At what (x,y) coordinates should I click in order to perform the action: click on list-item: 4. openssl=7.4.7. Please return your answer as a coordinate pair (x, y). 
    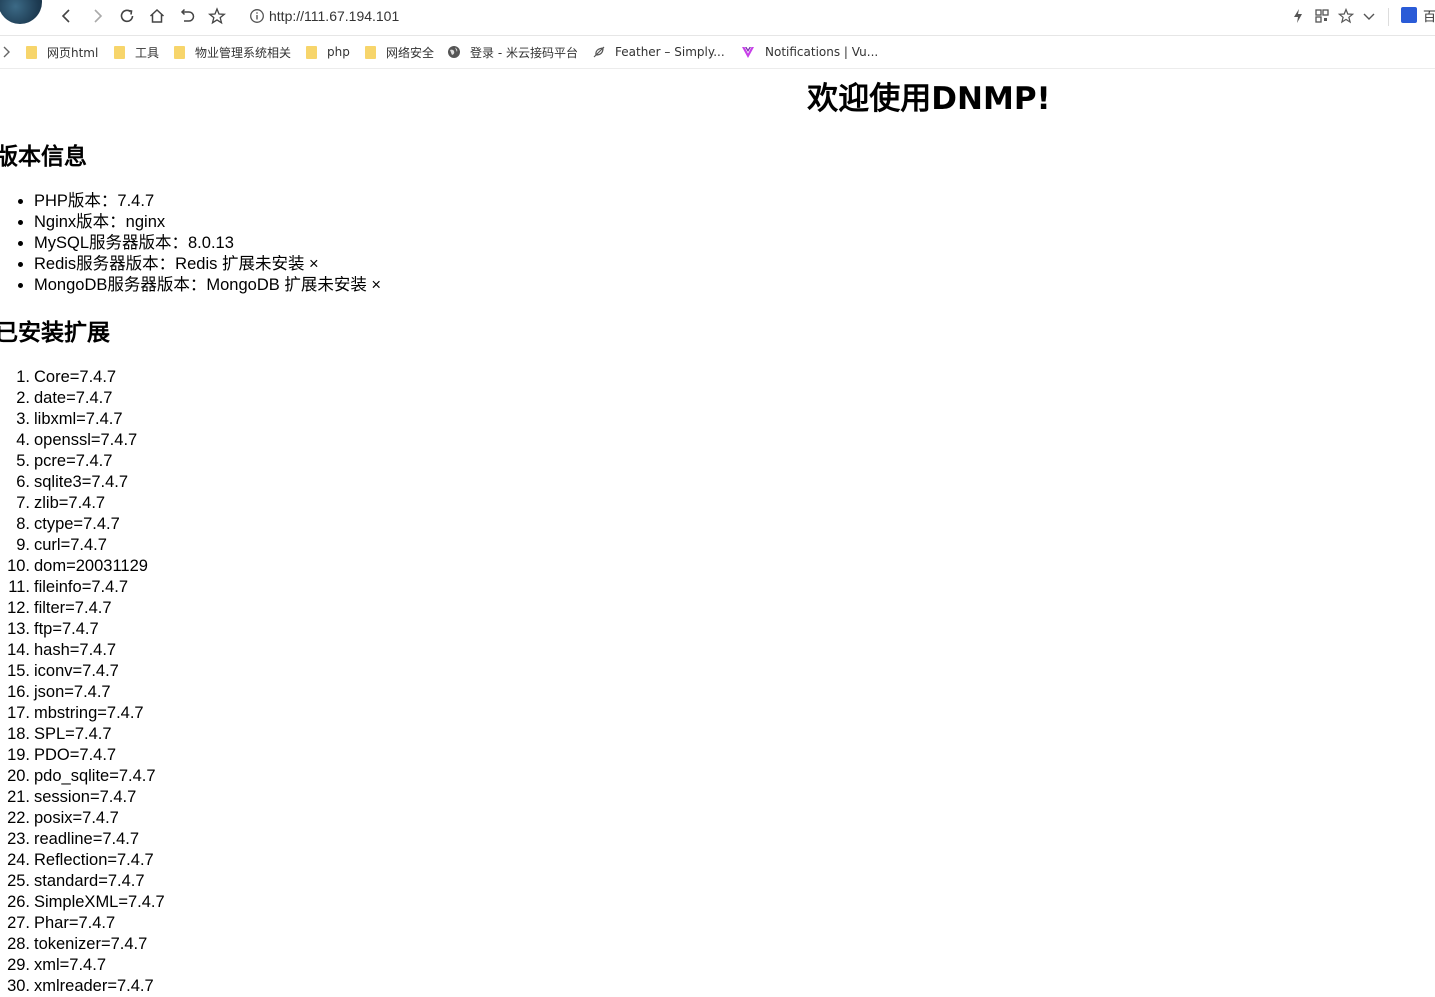
    Looking at the image, I should click on (90, 440).